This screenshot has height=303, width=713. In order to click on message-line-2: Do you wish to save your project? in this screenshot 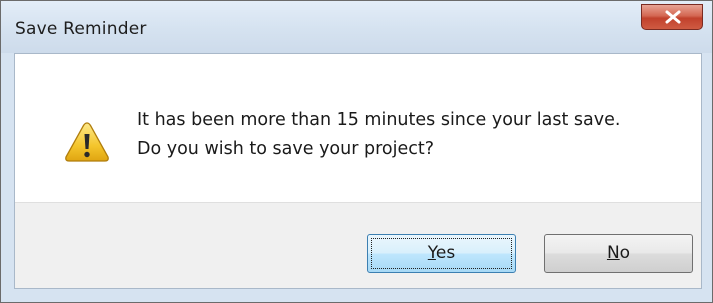, I will do `click(286, 149)`.